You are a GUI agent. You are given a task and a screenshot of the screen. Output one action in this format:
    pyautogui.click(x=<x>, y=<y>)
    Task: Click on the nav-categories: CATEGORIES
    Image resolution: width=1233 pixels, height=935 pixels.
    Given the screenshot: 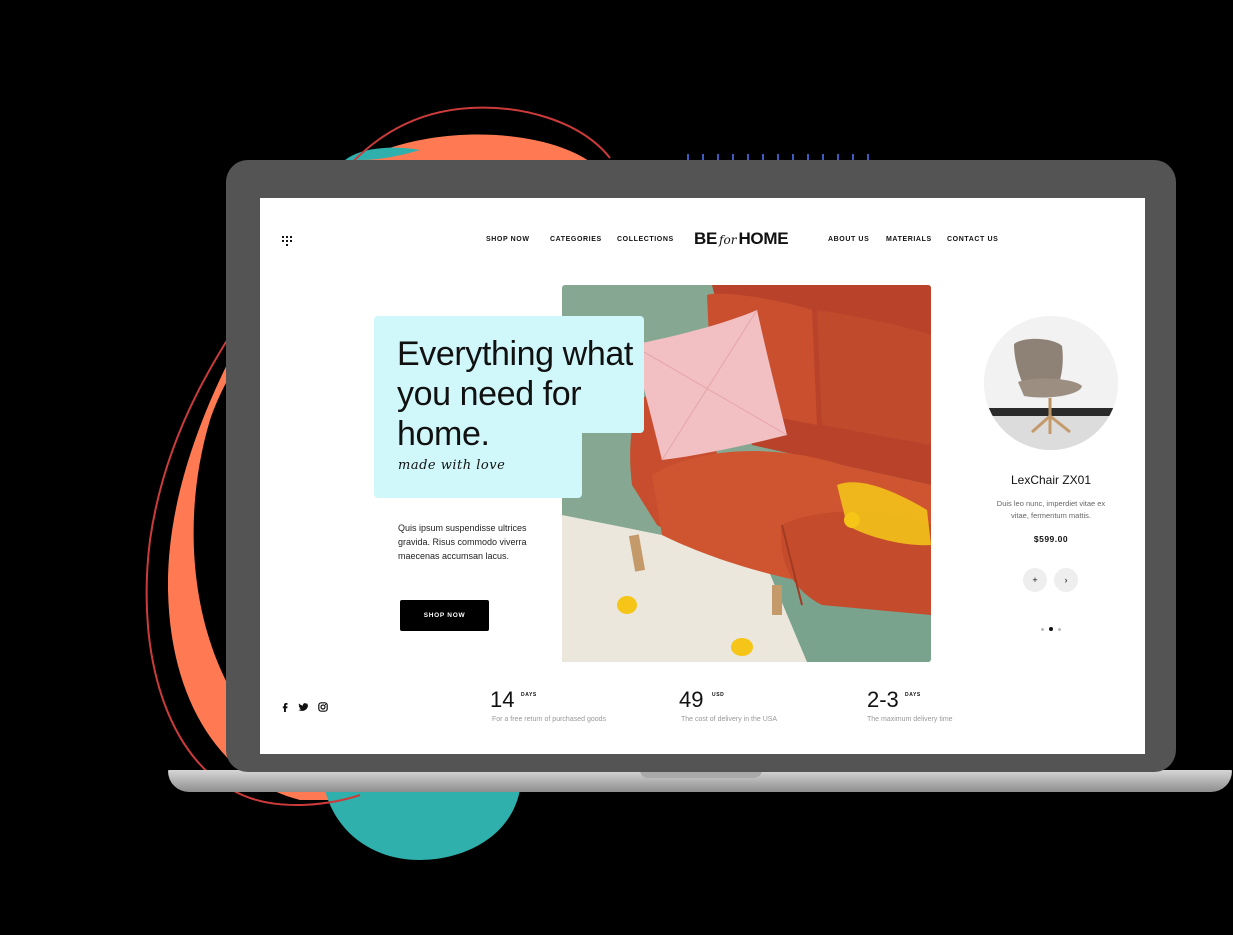 What is the action you would take?
    pyautogui.click(x=576, y=239)
    